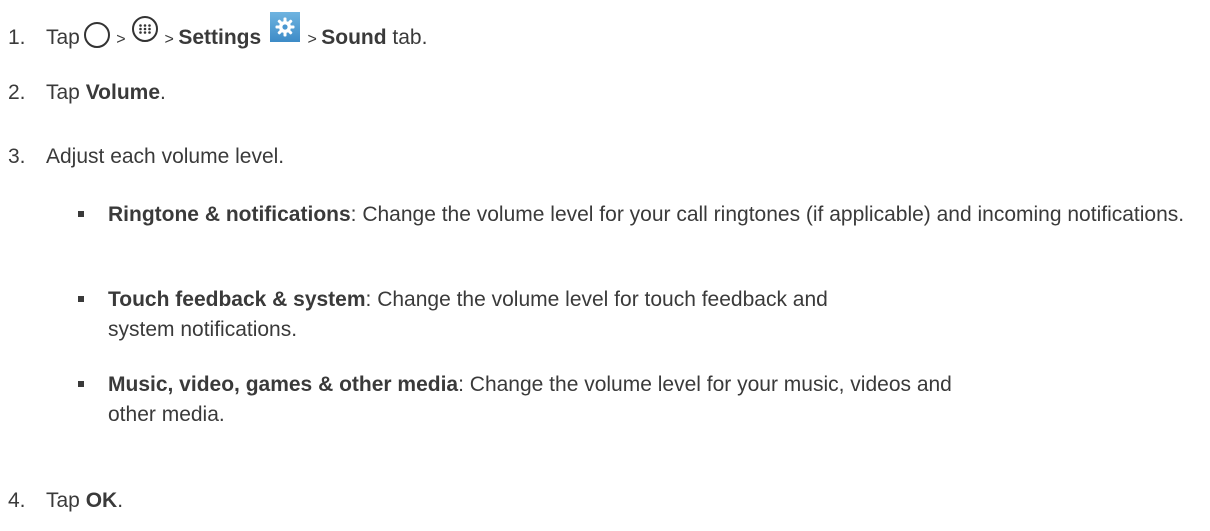 The width and height of the screenshot is (1210, 531). I want to click on sound-tab-label: Sound, so click(354, 37).